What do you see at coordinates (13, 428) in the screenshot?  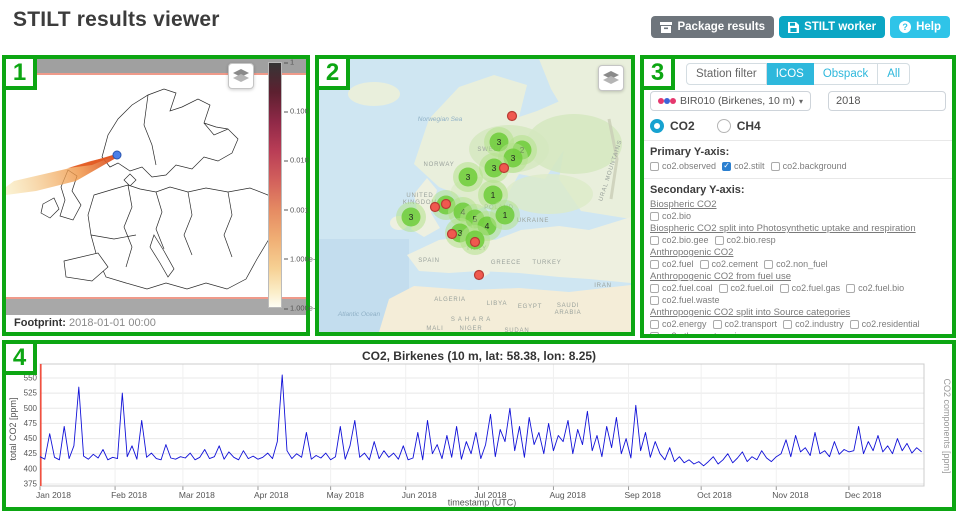 I see `y-axis-label-left: total CO2 [ppm]` at bounding box center [13, 428].